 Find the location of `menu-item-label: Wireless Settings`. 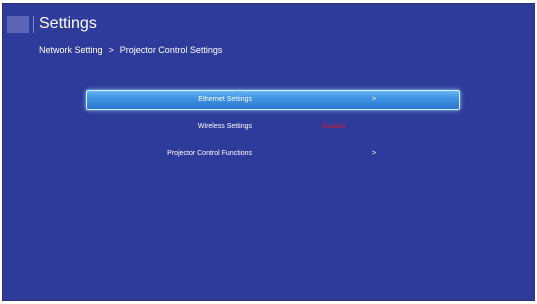

menu-item-label: Wireless Settings is located at coordinates (224, 126).